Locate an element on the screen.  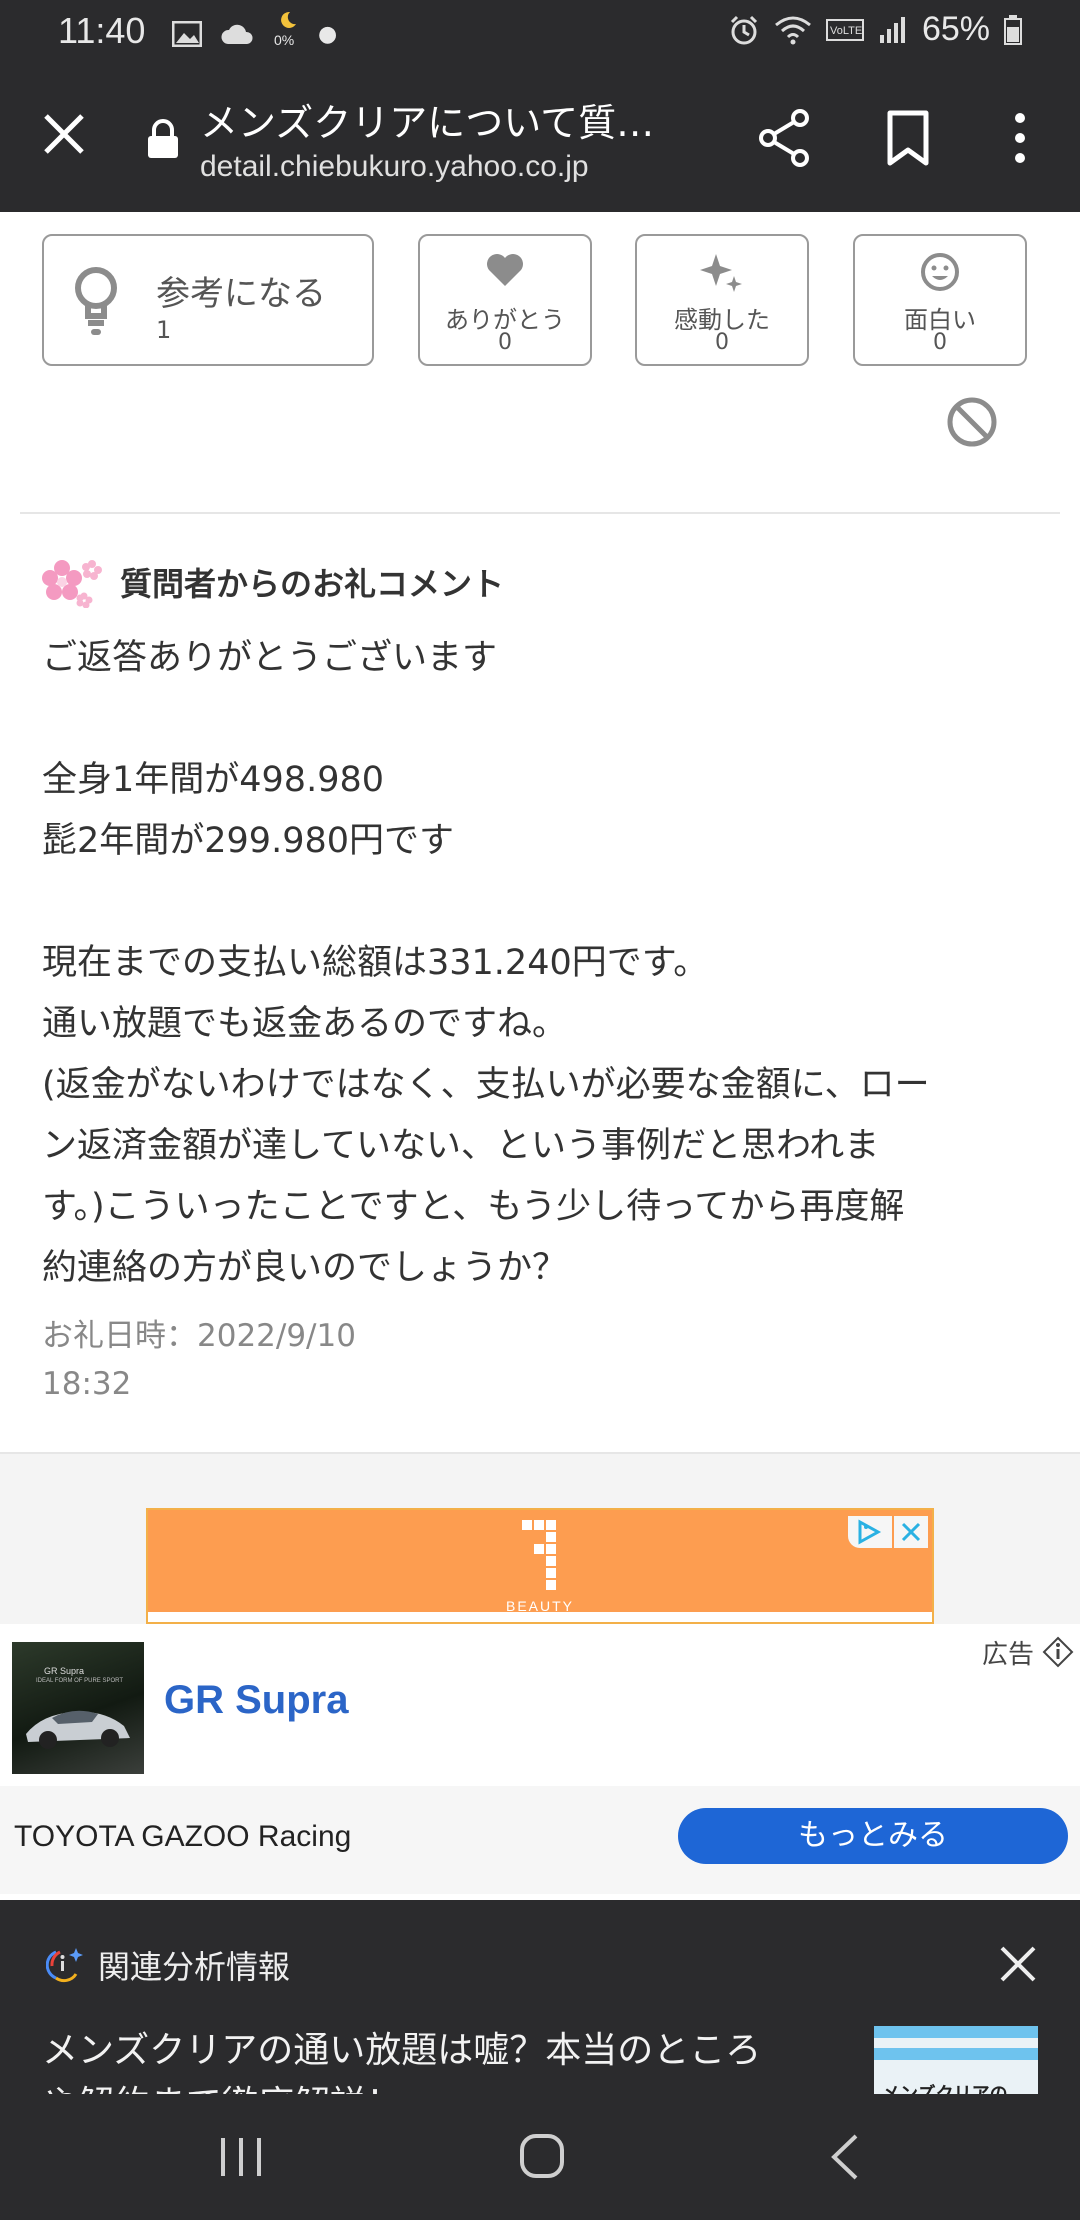
comment-heading: 質問者からのお礼コメント is located at coordinates (312, 584).